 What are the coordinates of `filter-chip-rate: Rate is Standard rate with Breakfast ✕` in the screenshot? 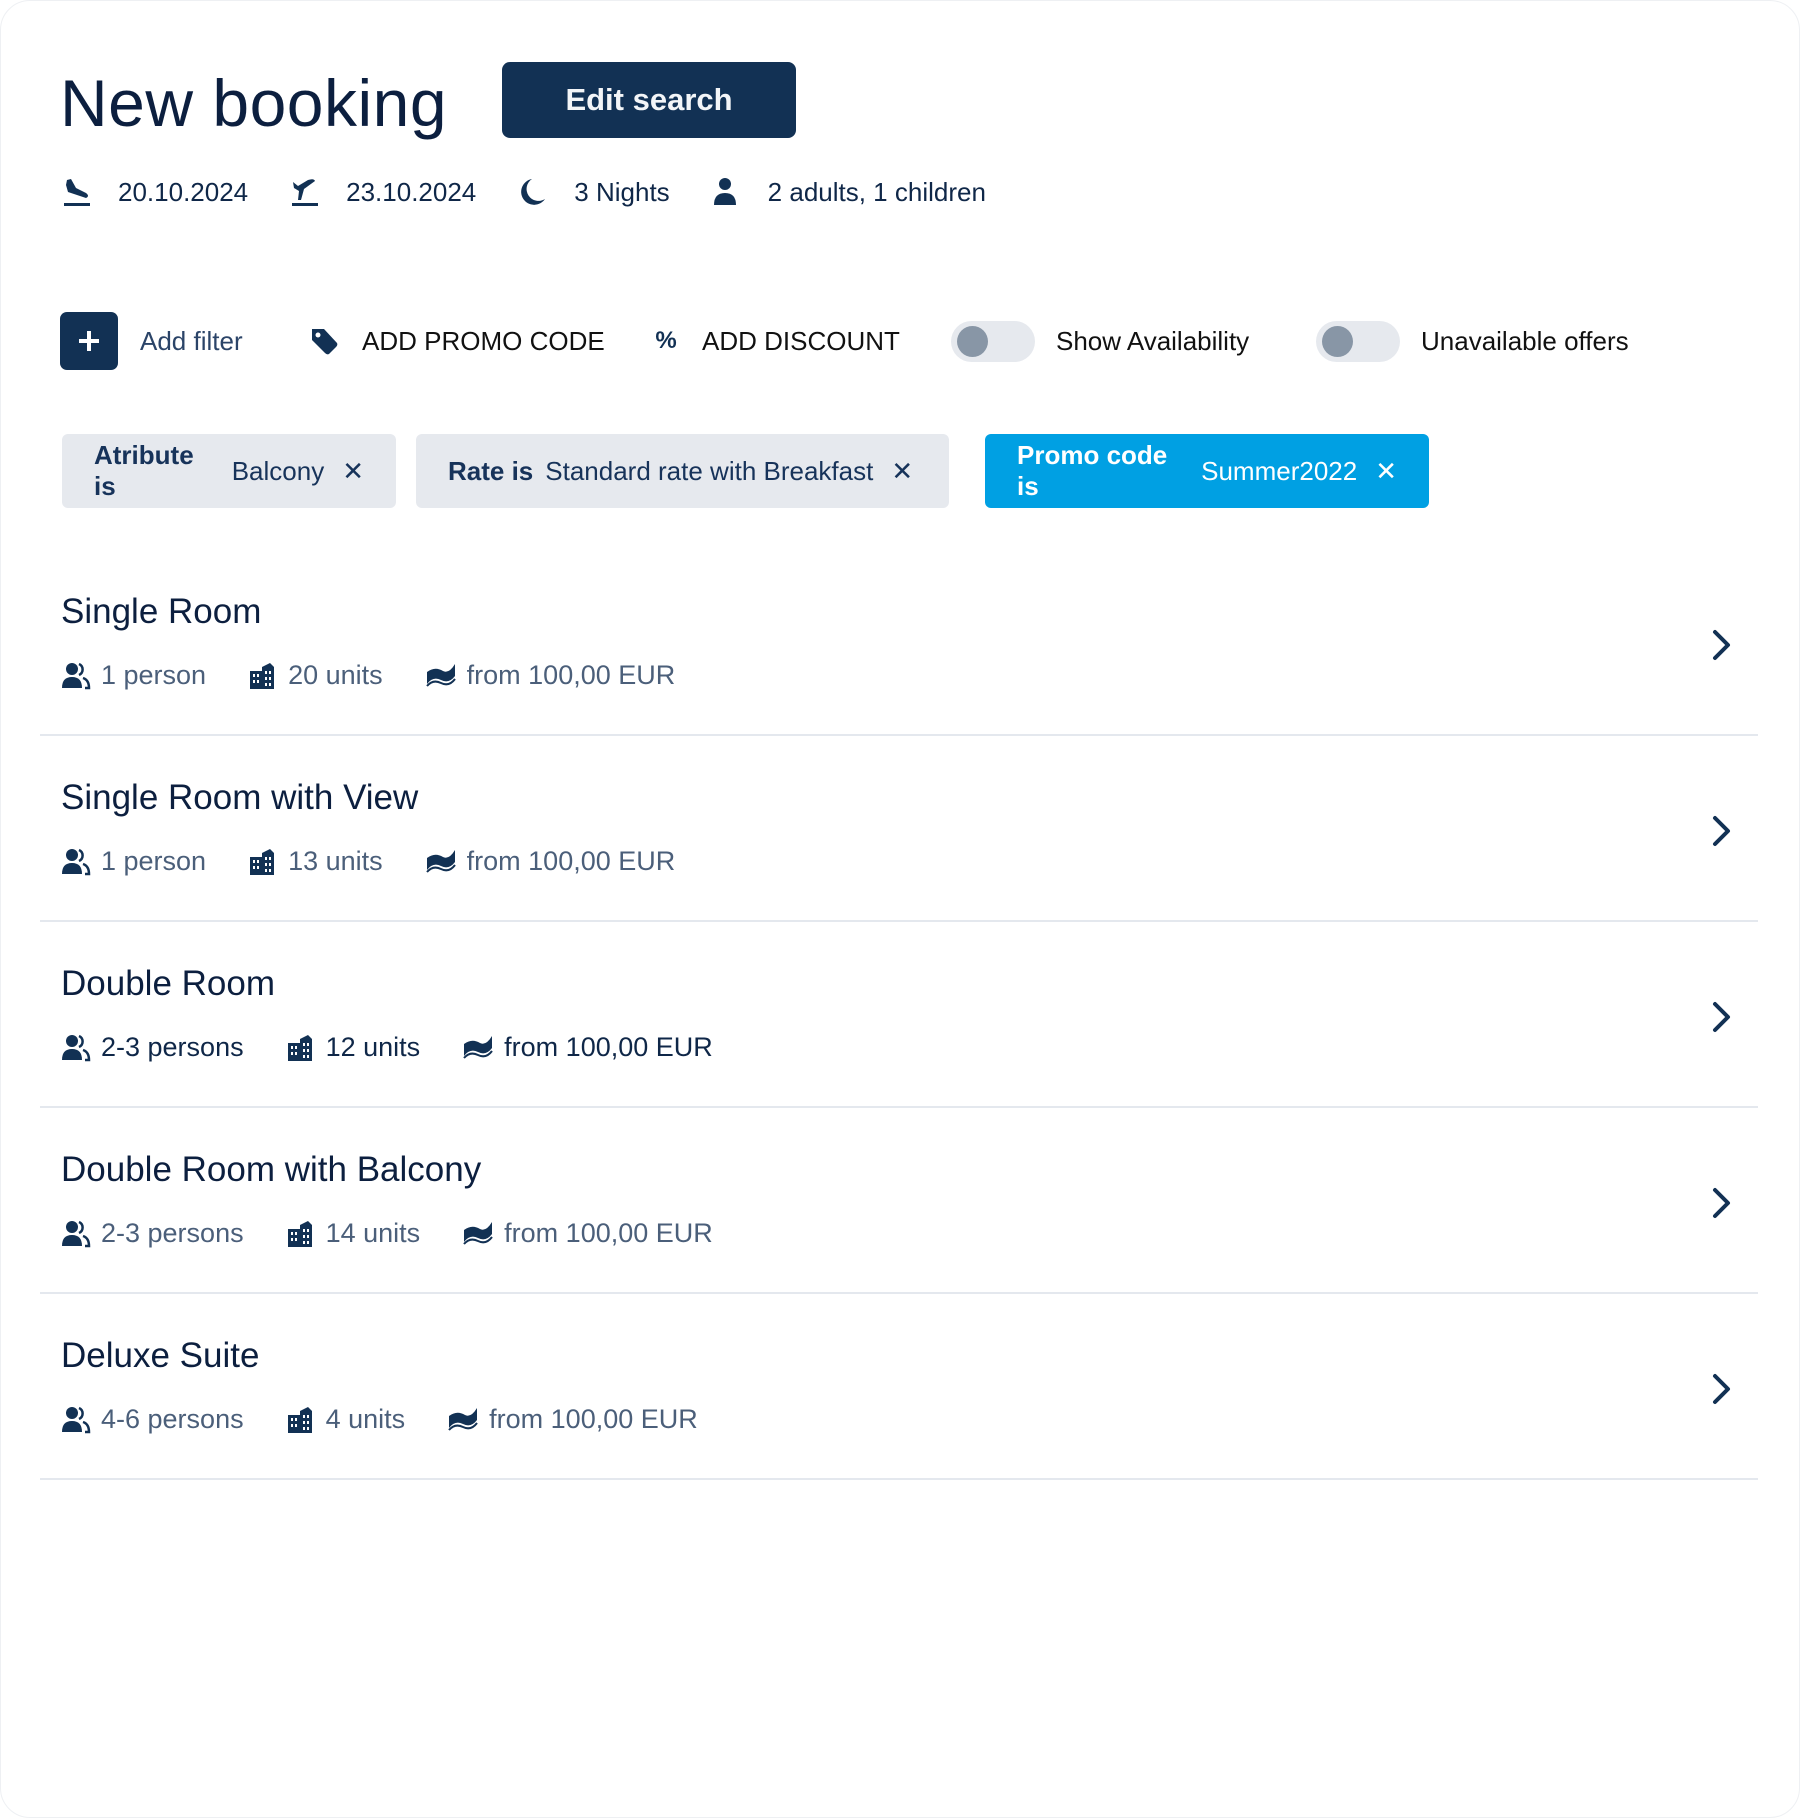 It's located at (682, 471).